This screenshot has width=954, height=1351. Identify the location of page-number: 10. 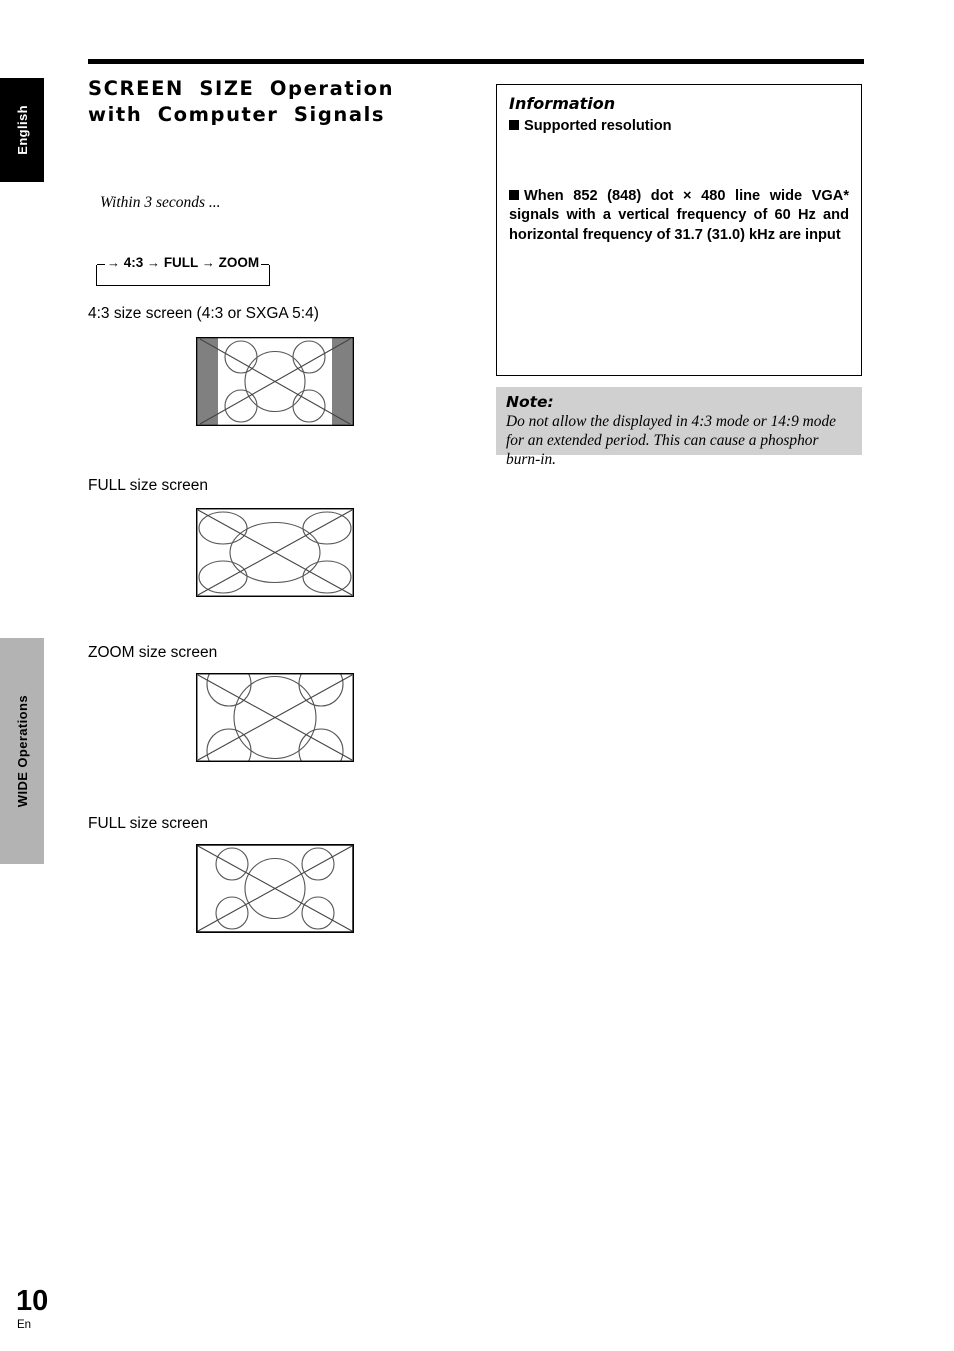
(32, 1301).